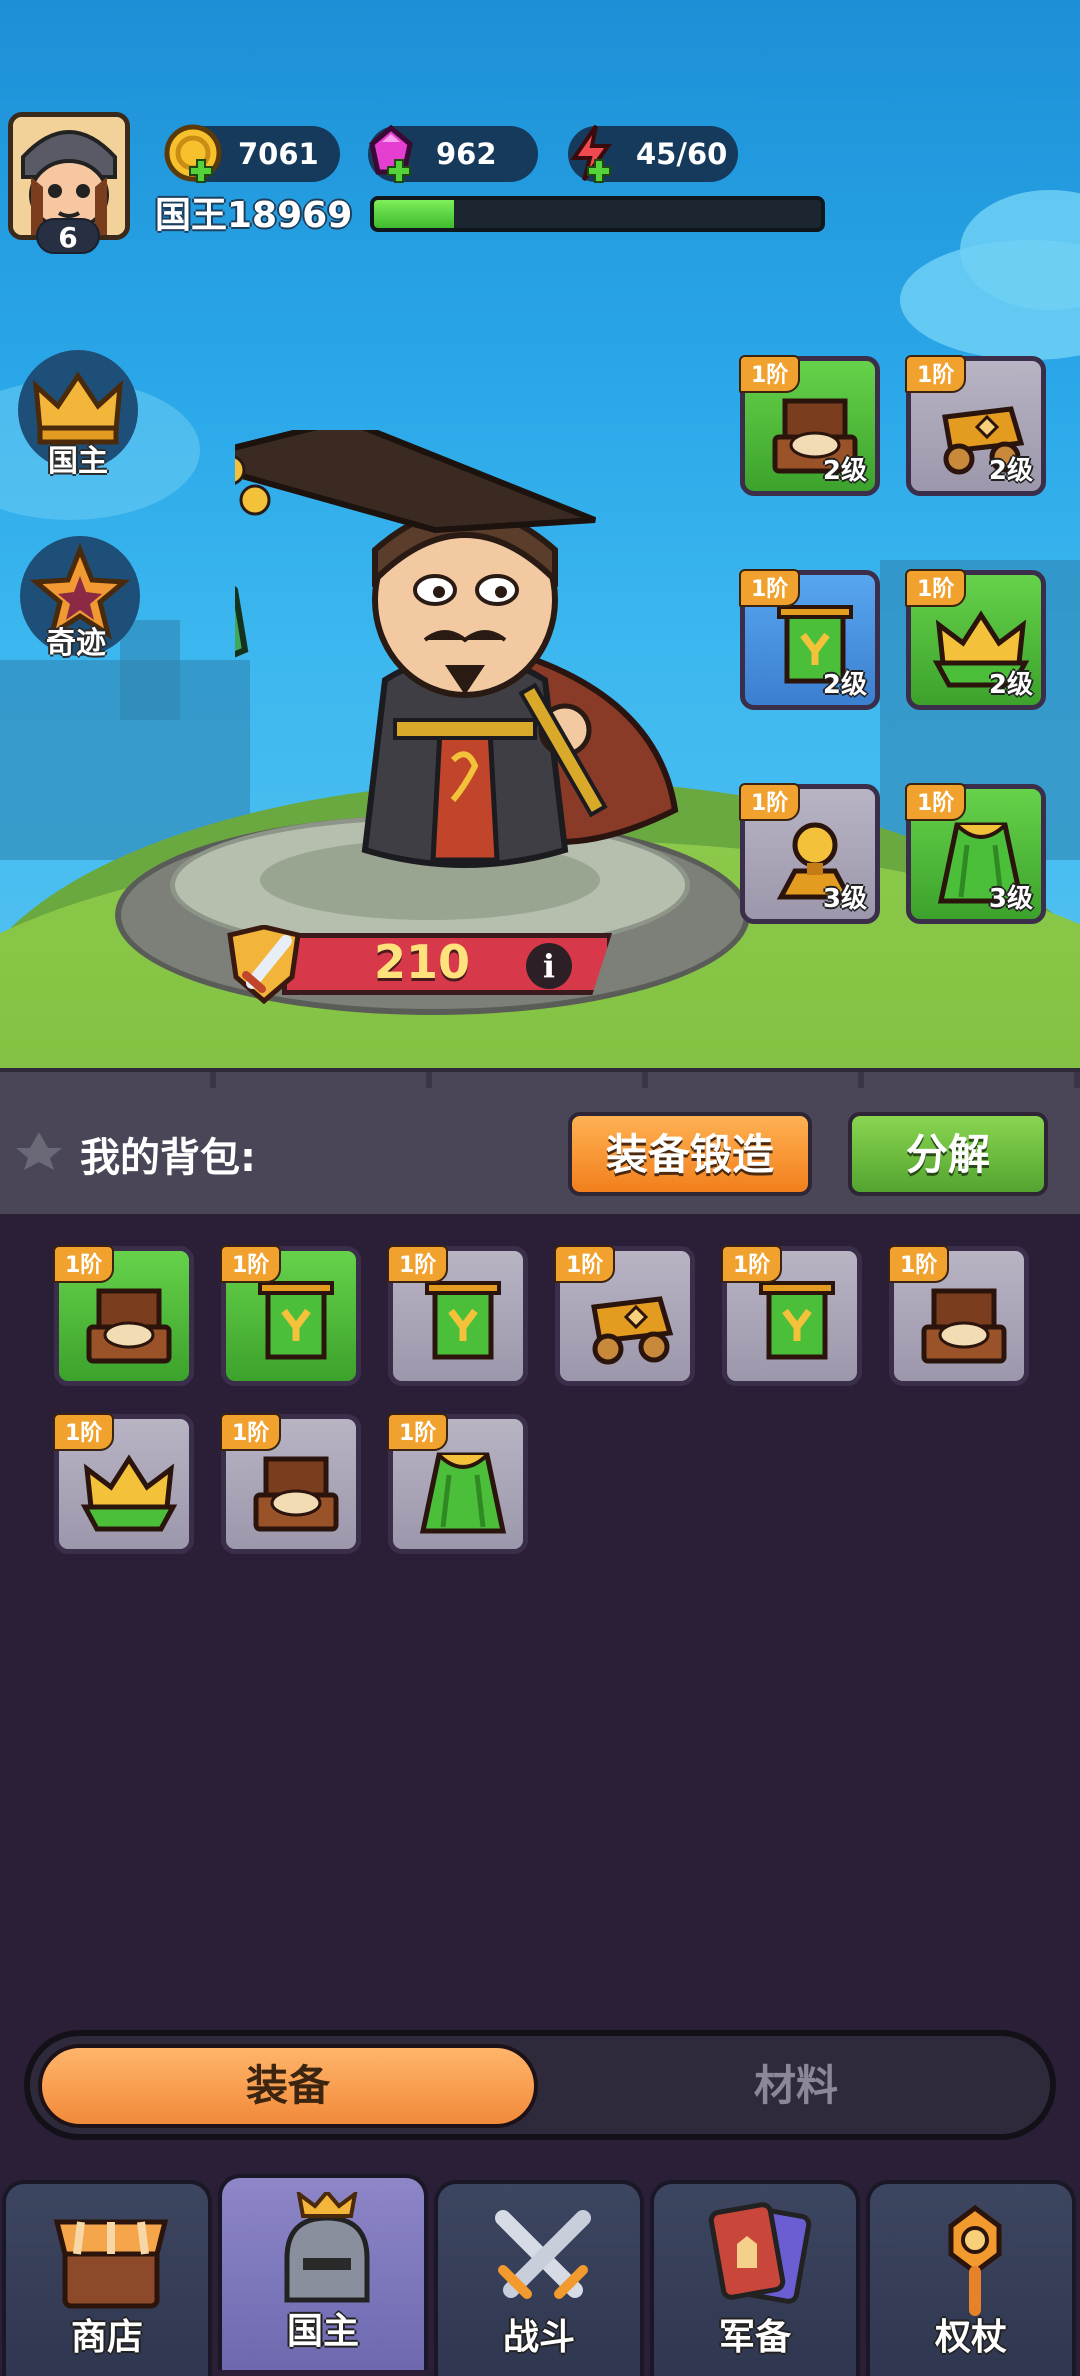  I want to click on gold-value: 7061, so click(278, 154).